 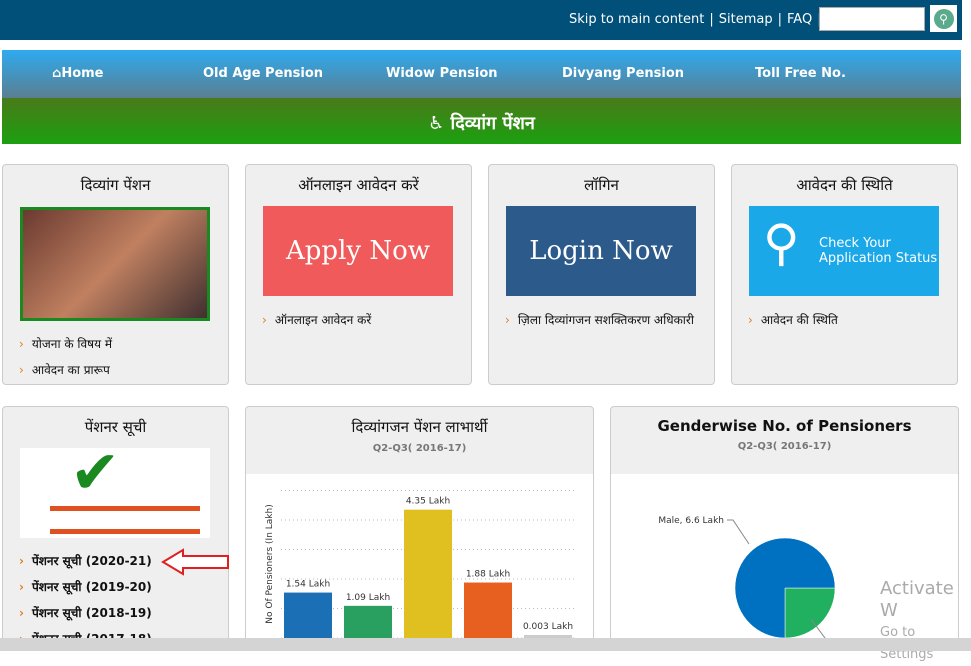 I want to click on arrow-annotation-icon, so click(x=195, y=562).